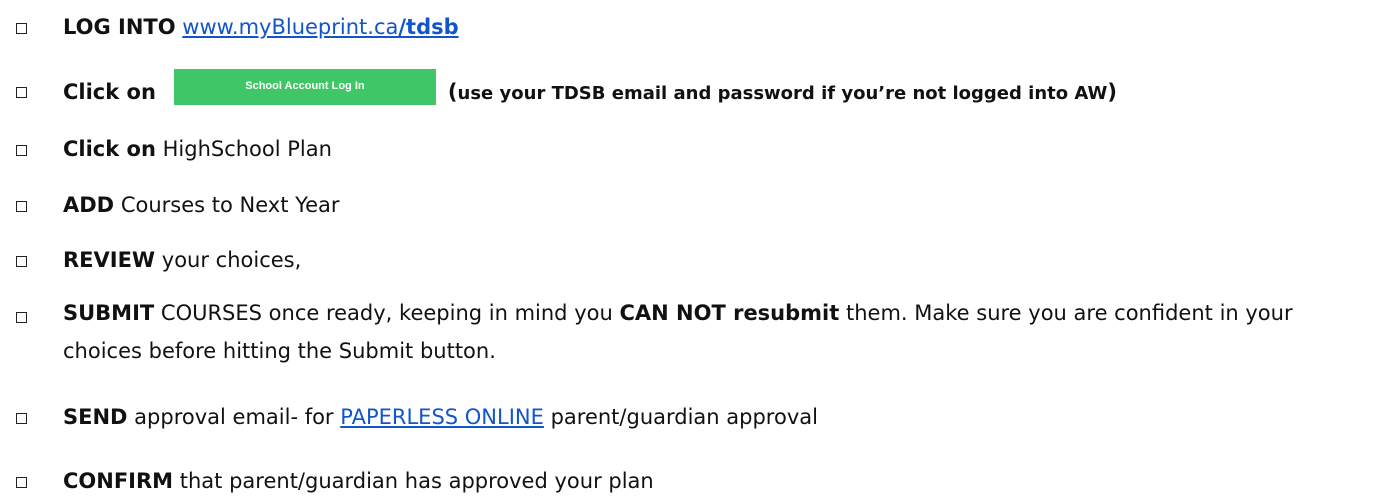  I want to click on item-action: ADD, so click(89, 205).